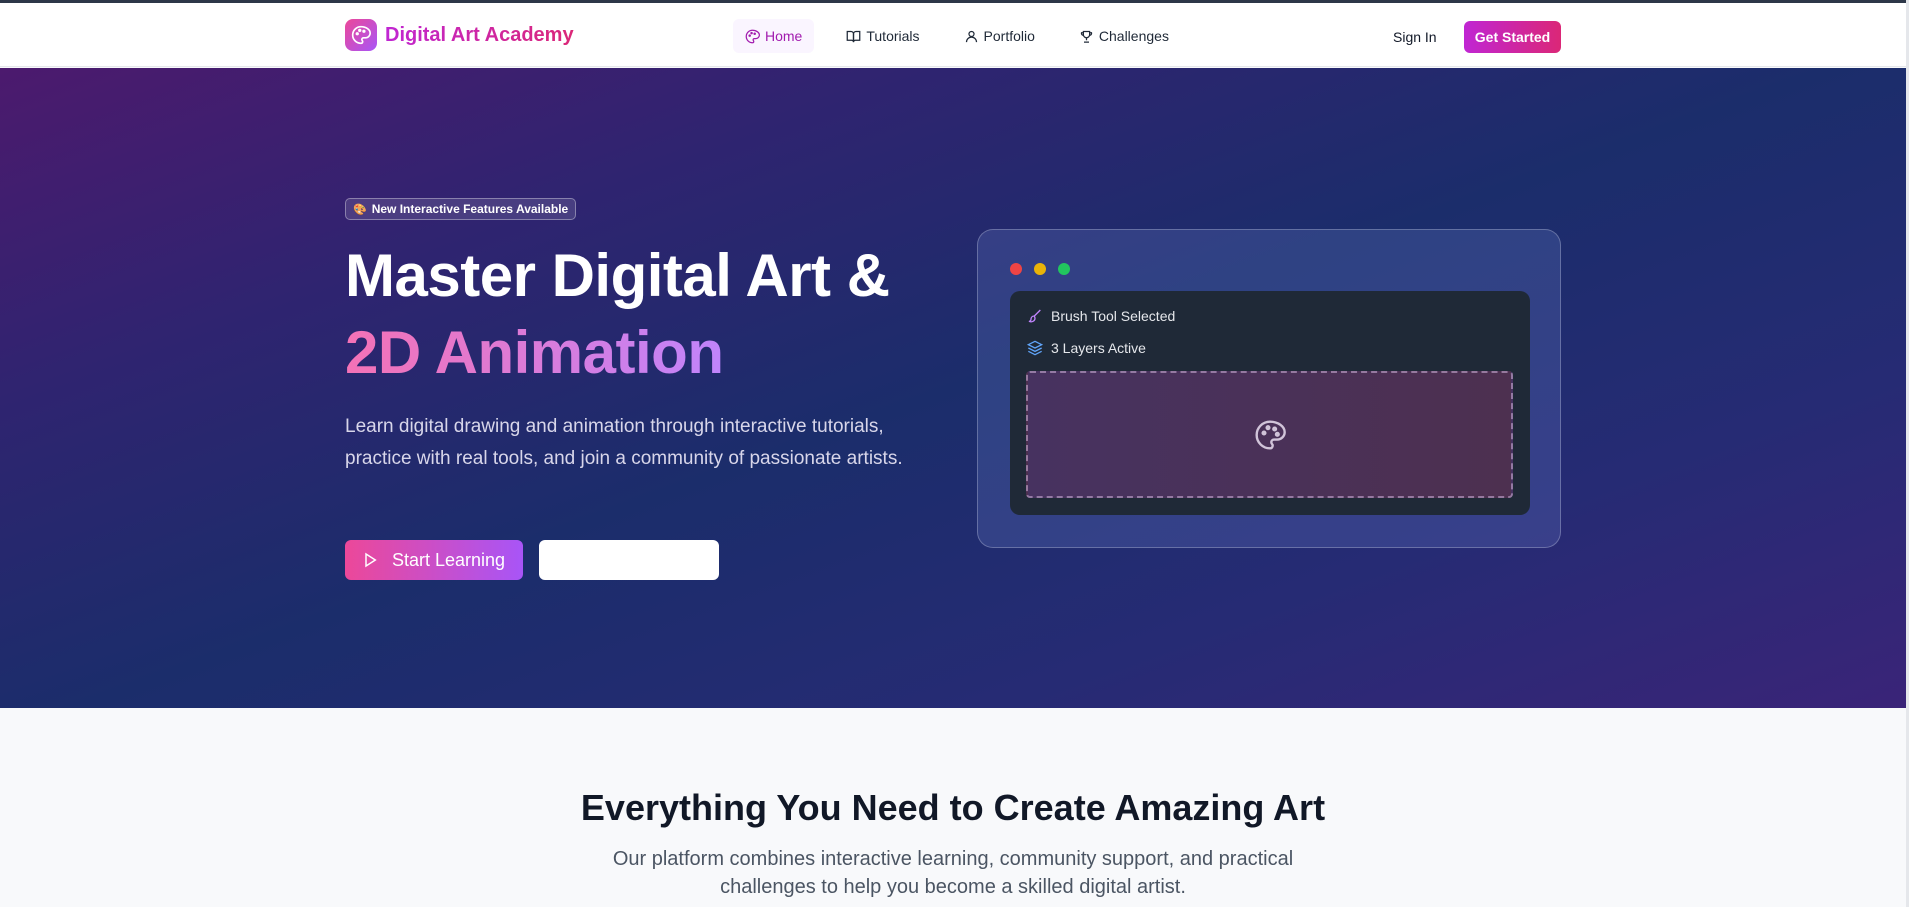 This screenshot has width=1909, height=907. I want to click on nav-item-home: Home, so click(774, 36).